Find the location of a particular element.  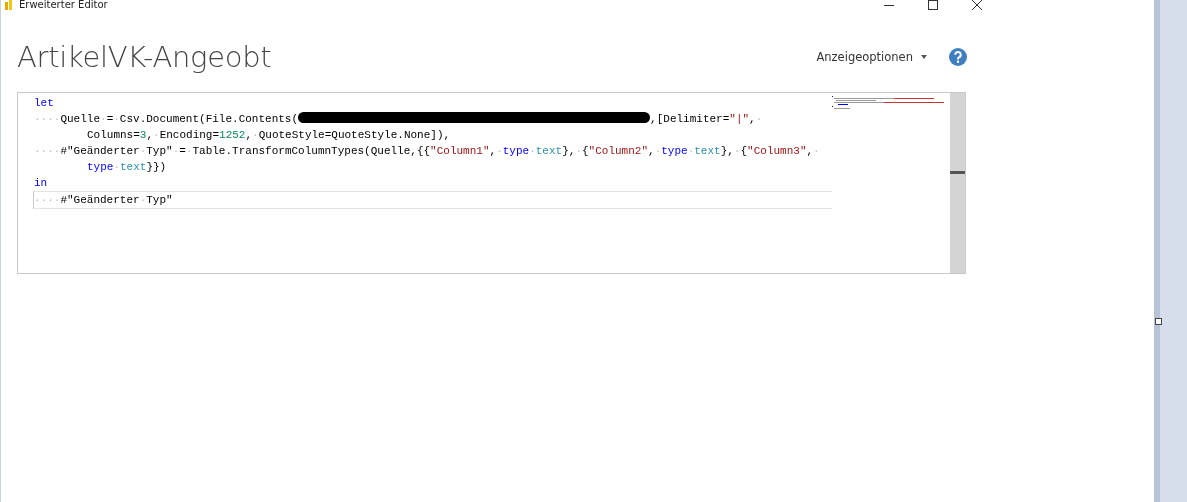

code-line: ····Quelle·=·Csv.Document(File.Contents( ,[Delimiter="|",· is located at coordinates (399, 119).